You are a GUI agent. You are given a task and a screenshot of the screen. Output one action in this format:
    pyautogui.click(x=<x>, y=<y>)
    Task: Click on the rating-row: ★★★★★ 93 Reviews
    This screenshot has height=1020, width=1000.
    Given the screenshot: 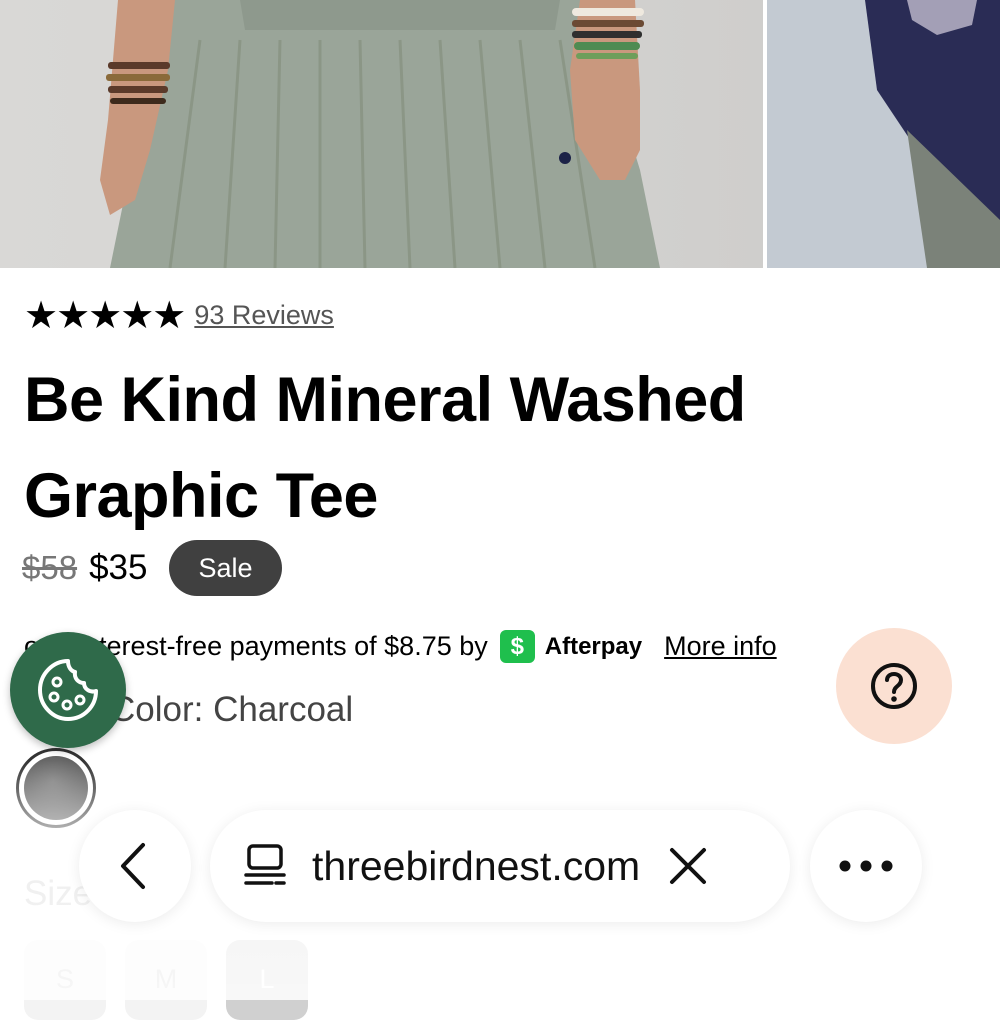 What is the action you would take?
    pyautogui.click(x=179, y=315)
    